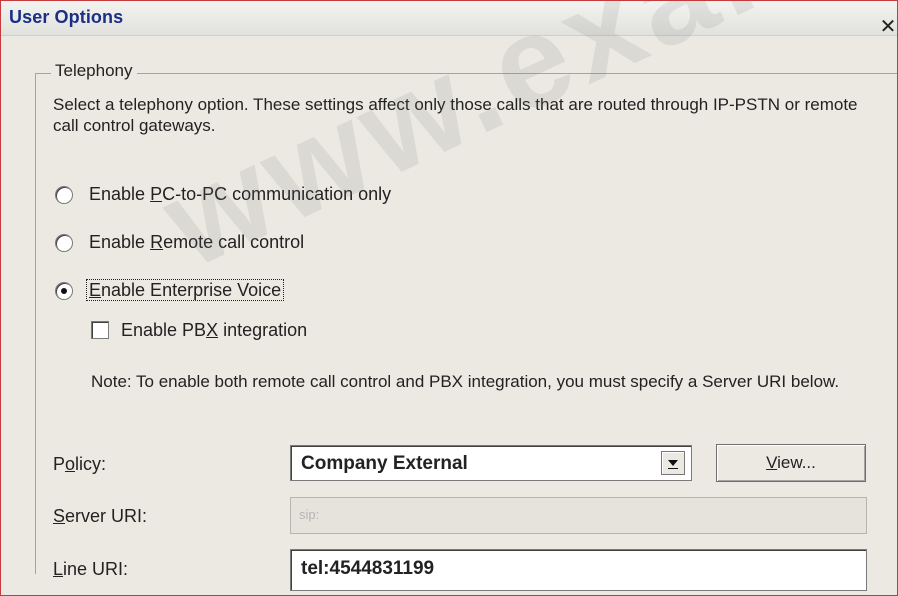 This screenshot has height=596, width=898. I want to click on radio-enterprise-voice-label: Enable Enterprise Voice, so click(185, 290).